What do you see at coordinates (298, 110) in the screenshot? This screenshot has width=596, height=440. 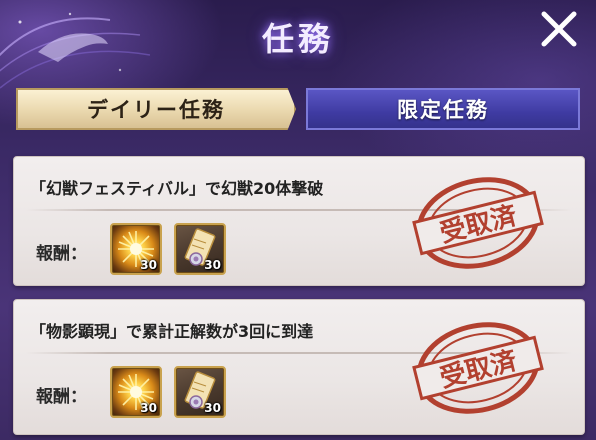 I see `mission-tabs: デイリー任務 限定任務` at bounding box center [298, 110].